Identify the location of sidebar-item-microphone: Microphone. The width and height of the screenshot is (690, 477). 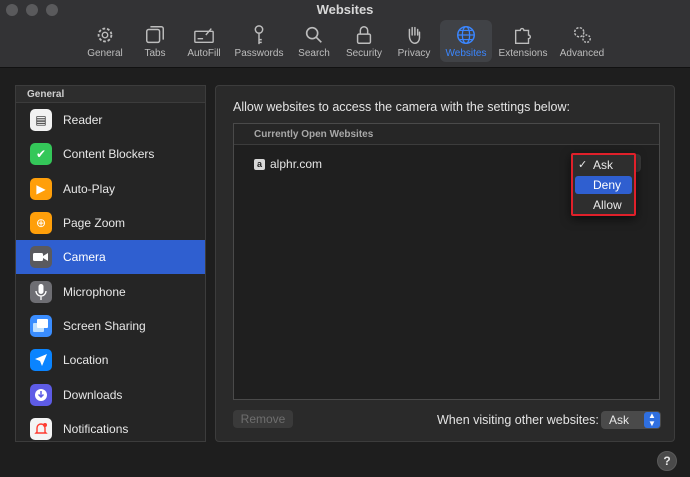
(110, 291).